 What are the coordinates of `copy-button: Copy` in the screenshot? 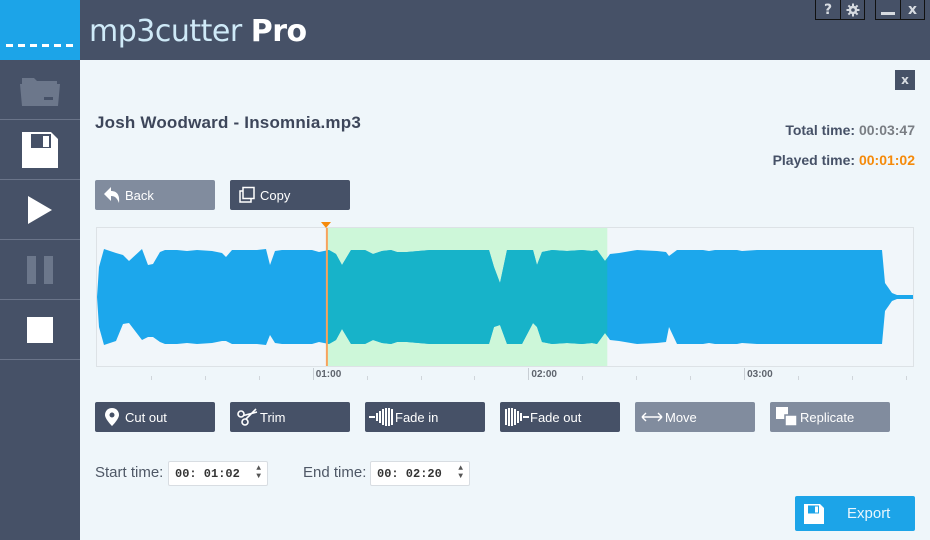 It's located at (290, 195).